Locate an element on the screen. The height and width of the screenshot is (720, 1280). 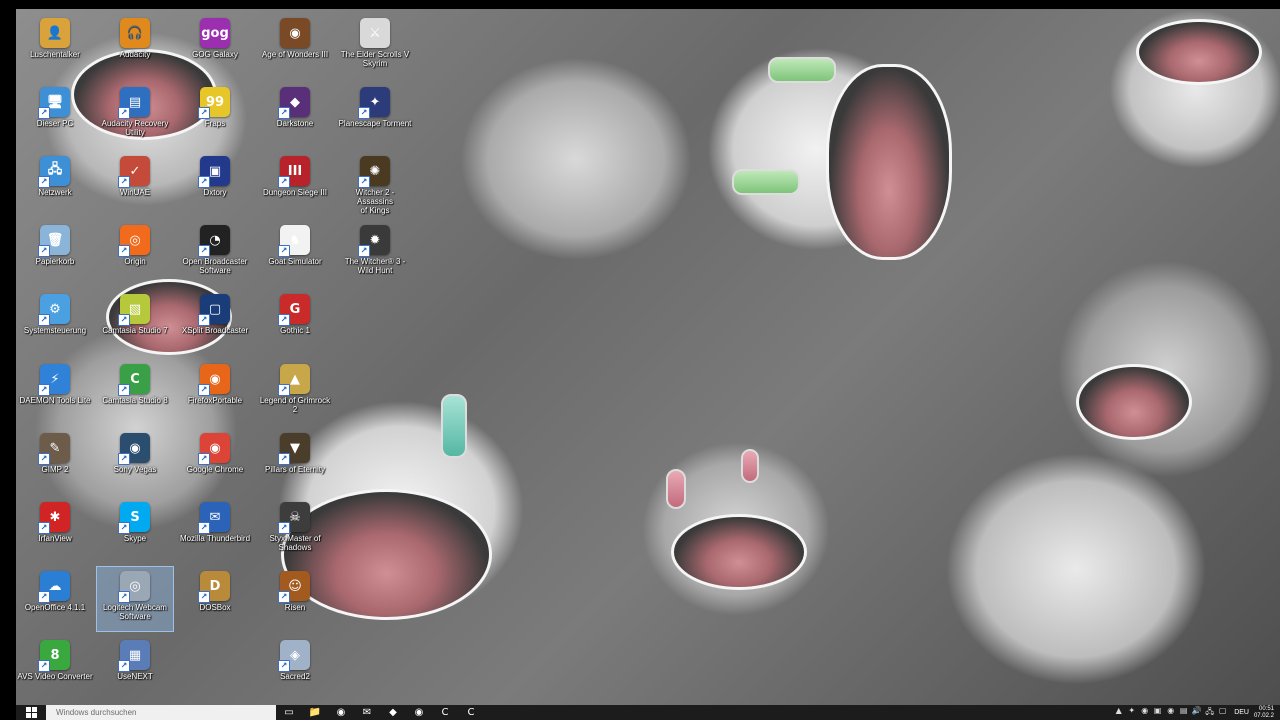
app-icon: ◈ ↗ is located at coordinates (294, 656).